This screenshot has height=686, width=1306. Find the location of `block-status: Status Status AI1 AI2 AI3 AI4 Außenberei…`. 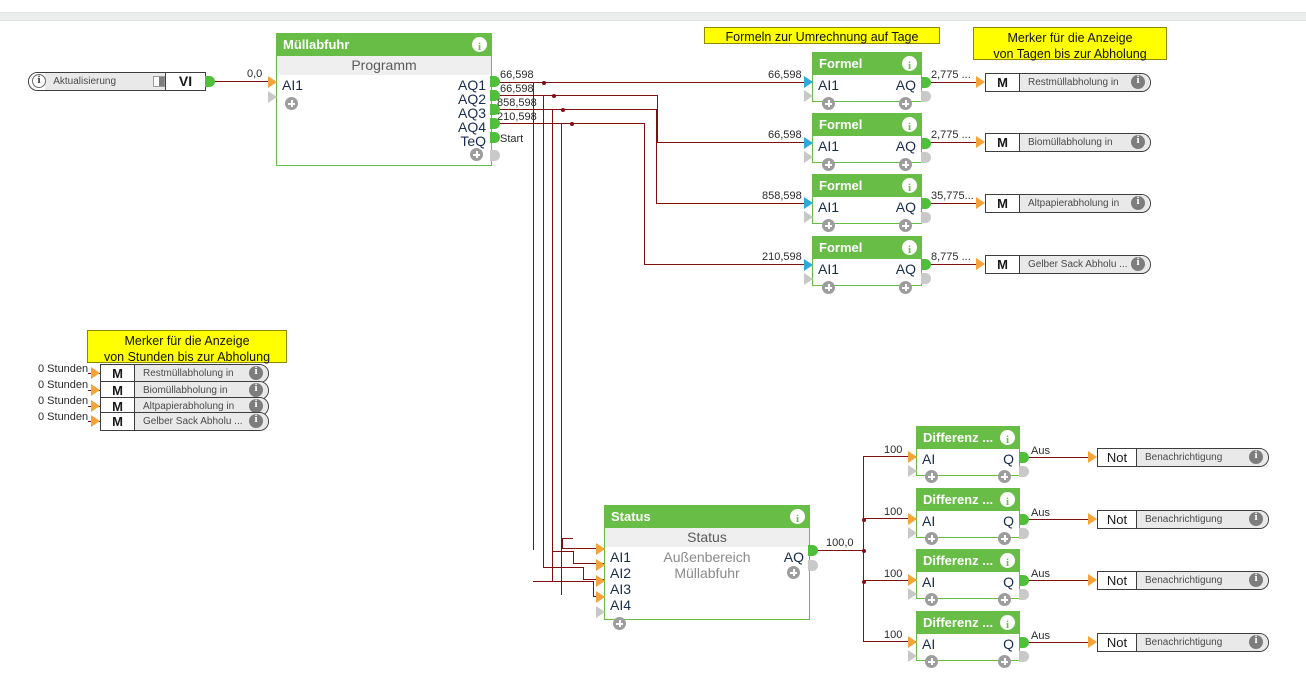

block-status: Status Status AI1 AI2 AI3 AI4 Außenberei… is located at coordinates (707, 567).